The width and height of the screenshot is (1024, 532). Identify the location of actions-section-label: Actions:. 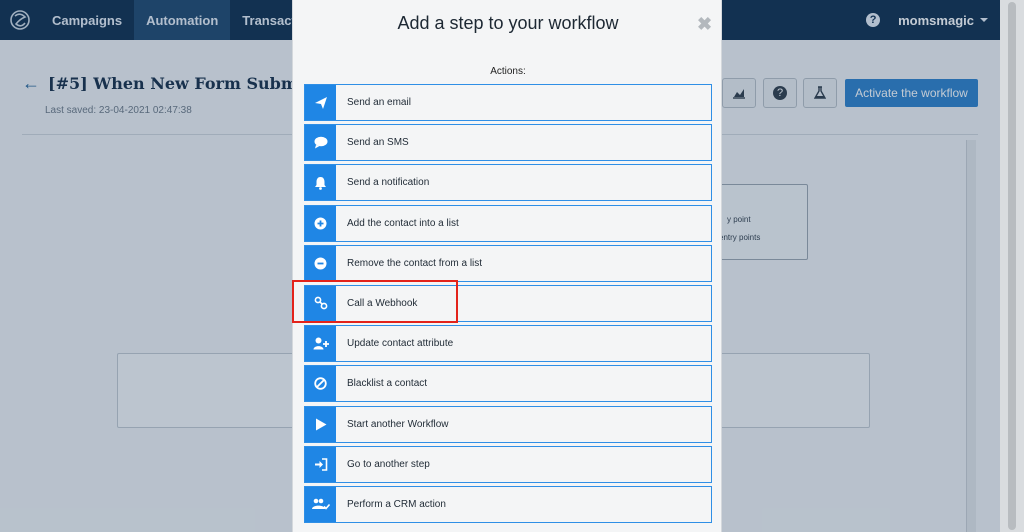
(508, 71).